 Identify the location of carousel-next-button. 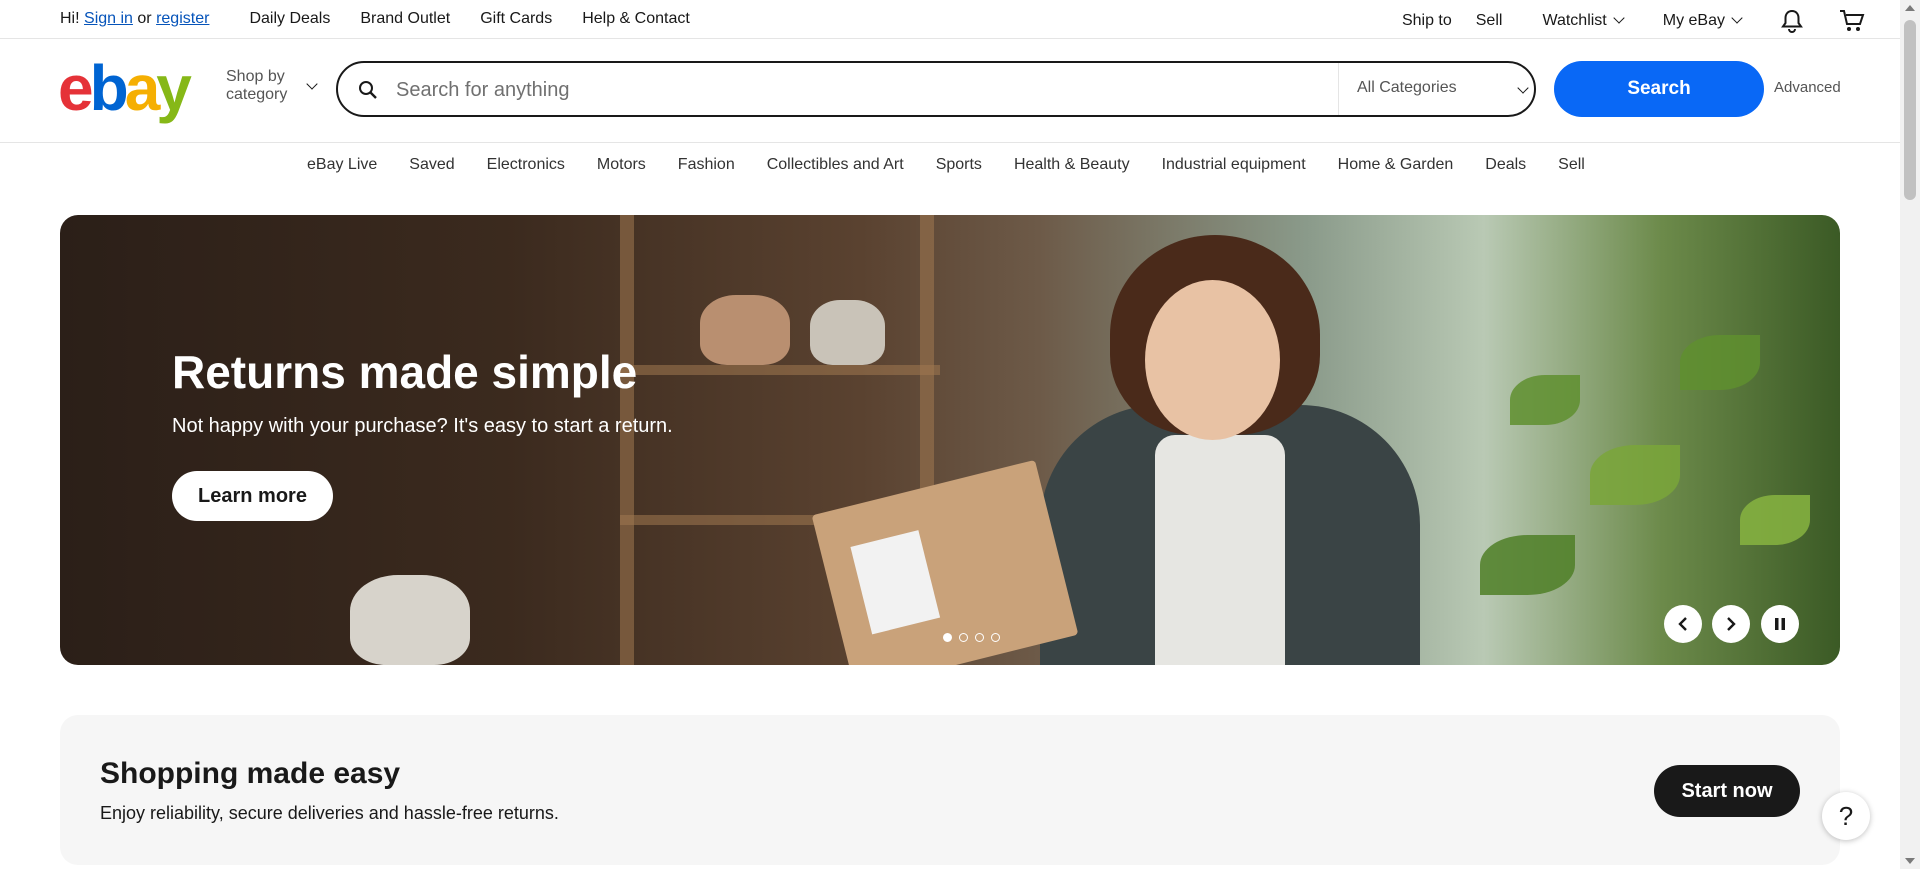
(1731, 624).